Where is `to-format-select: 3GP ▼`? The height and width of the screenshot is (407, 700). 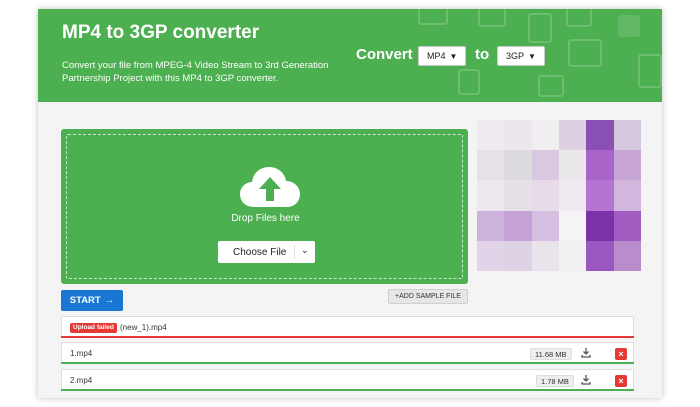
to-format-select: 3GP ▼ is located at coordinates (521, 56).